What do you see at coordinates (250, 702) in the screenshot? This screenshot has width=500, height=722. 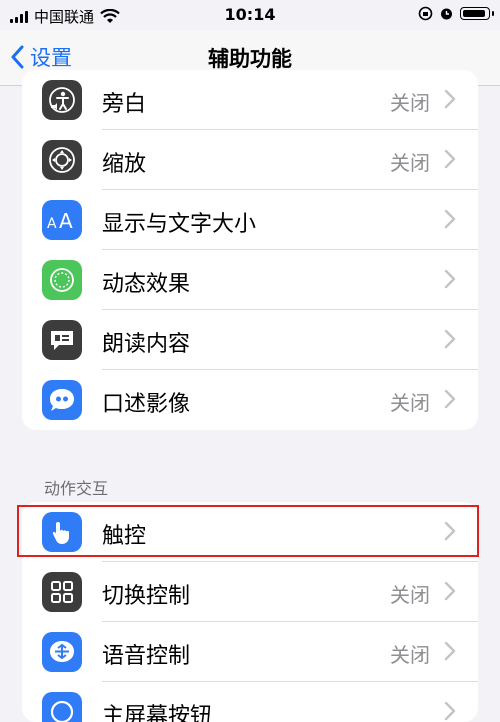 I see `setting-row-home-button: 主屏幕按钮` at bounding box center [250, 702].